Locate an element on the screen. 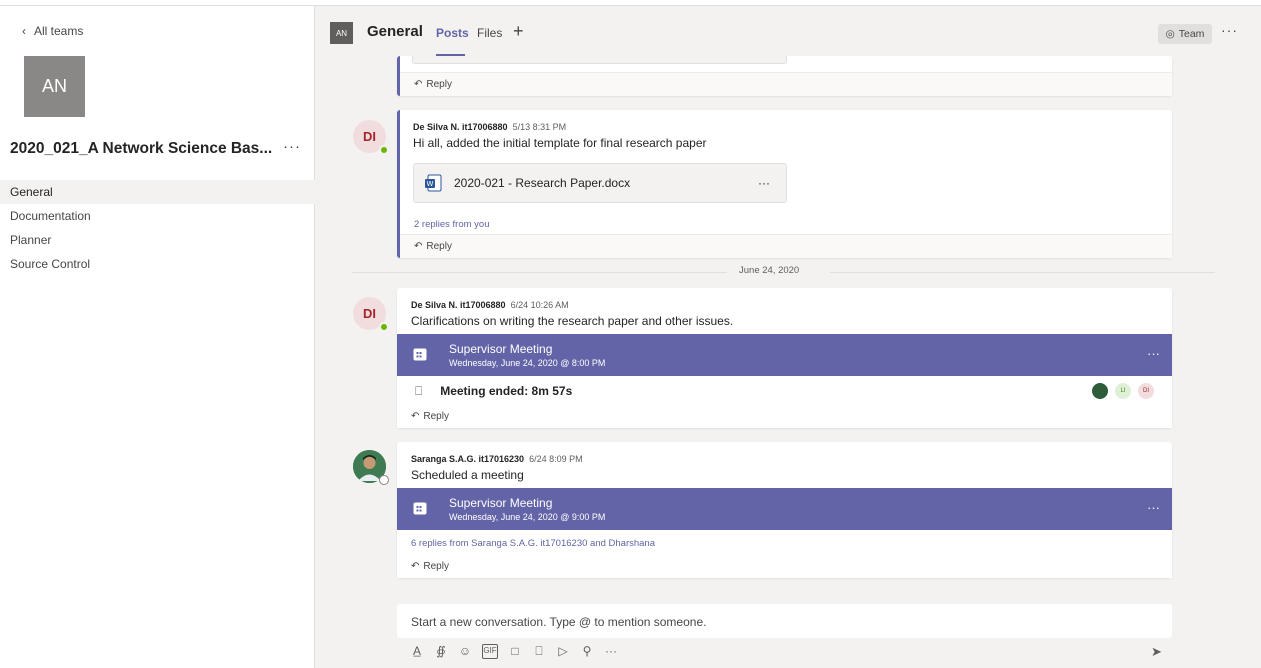 Image resolution: width=1261 pixels, height=668 pixels. participant-avatar: LI is located at coordinates (1123, 391).